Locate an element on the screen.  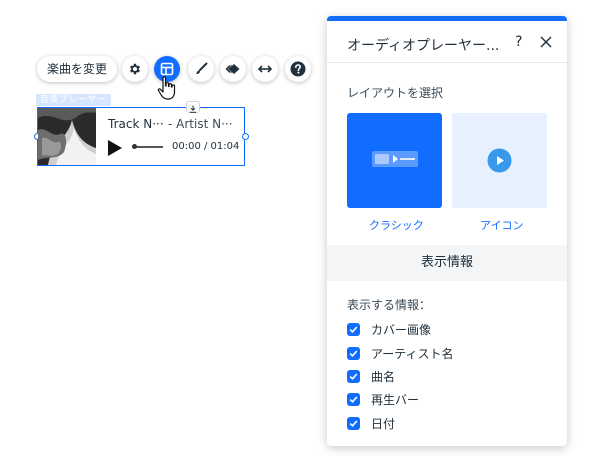
design-button is located at coordinates (201, 69).